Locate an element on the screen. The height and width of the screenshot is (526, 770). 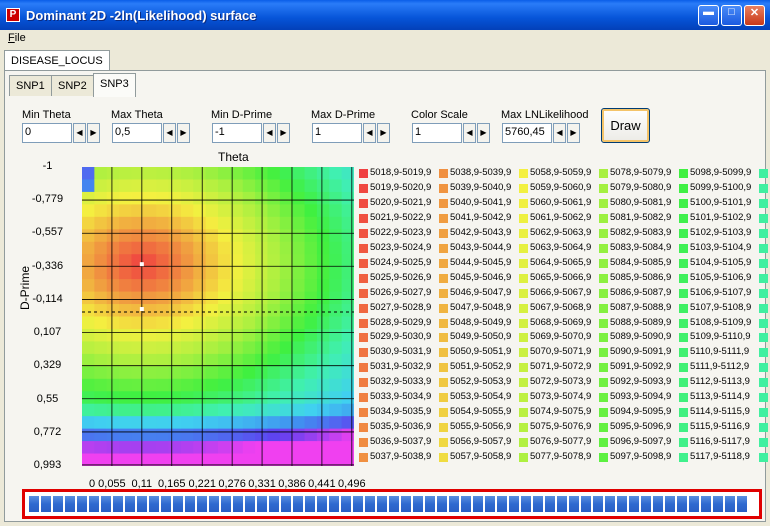
app-icon: P is located at coordinates (13, 15).